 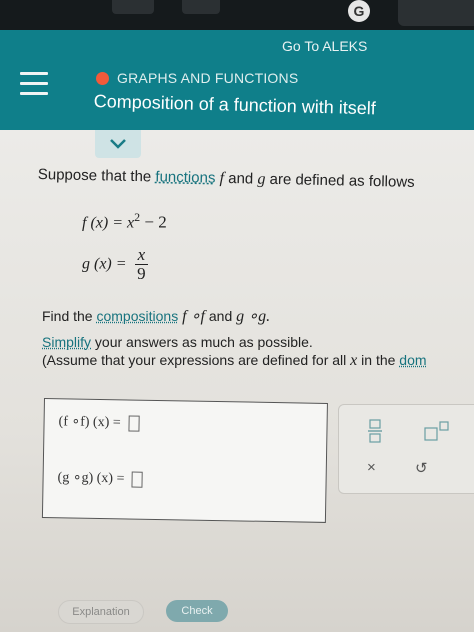 I want to click on f-definition: f (x) = x2 − 2, so click(x=124, y=221).